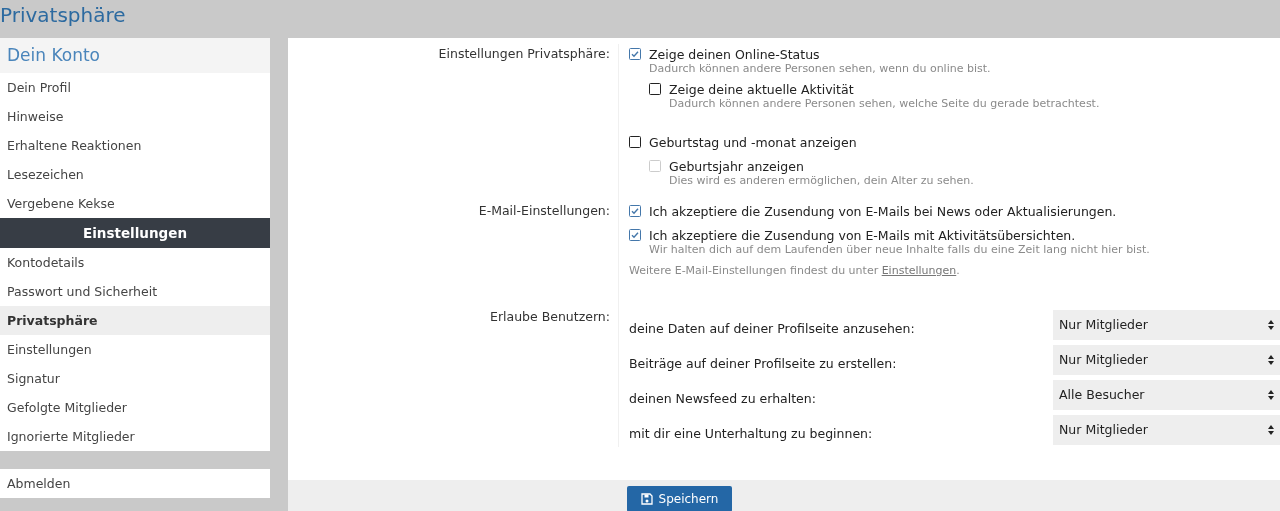 This screenshot has height=511, width=1280. I want to click on sidebar-item: Einstellungen, so click(135, 349).